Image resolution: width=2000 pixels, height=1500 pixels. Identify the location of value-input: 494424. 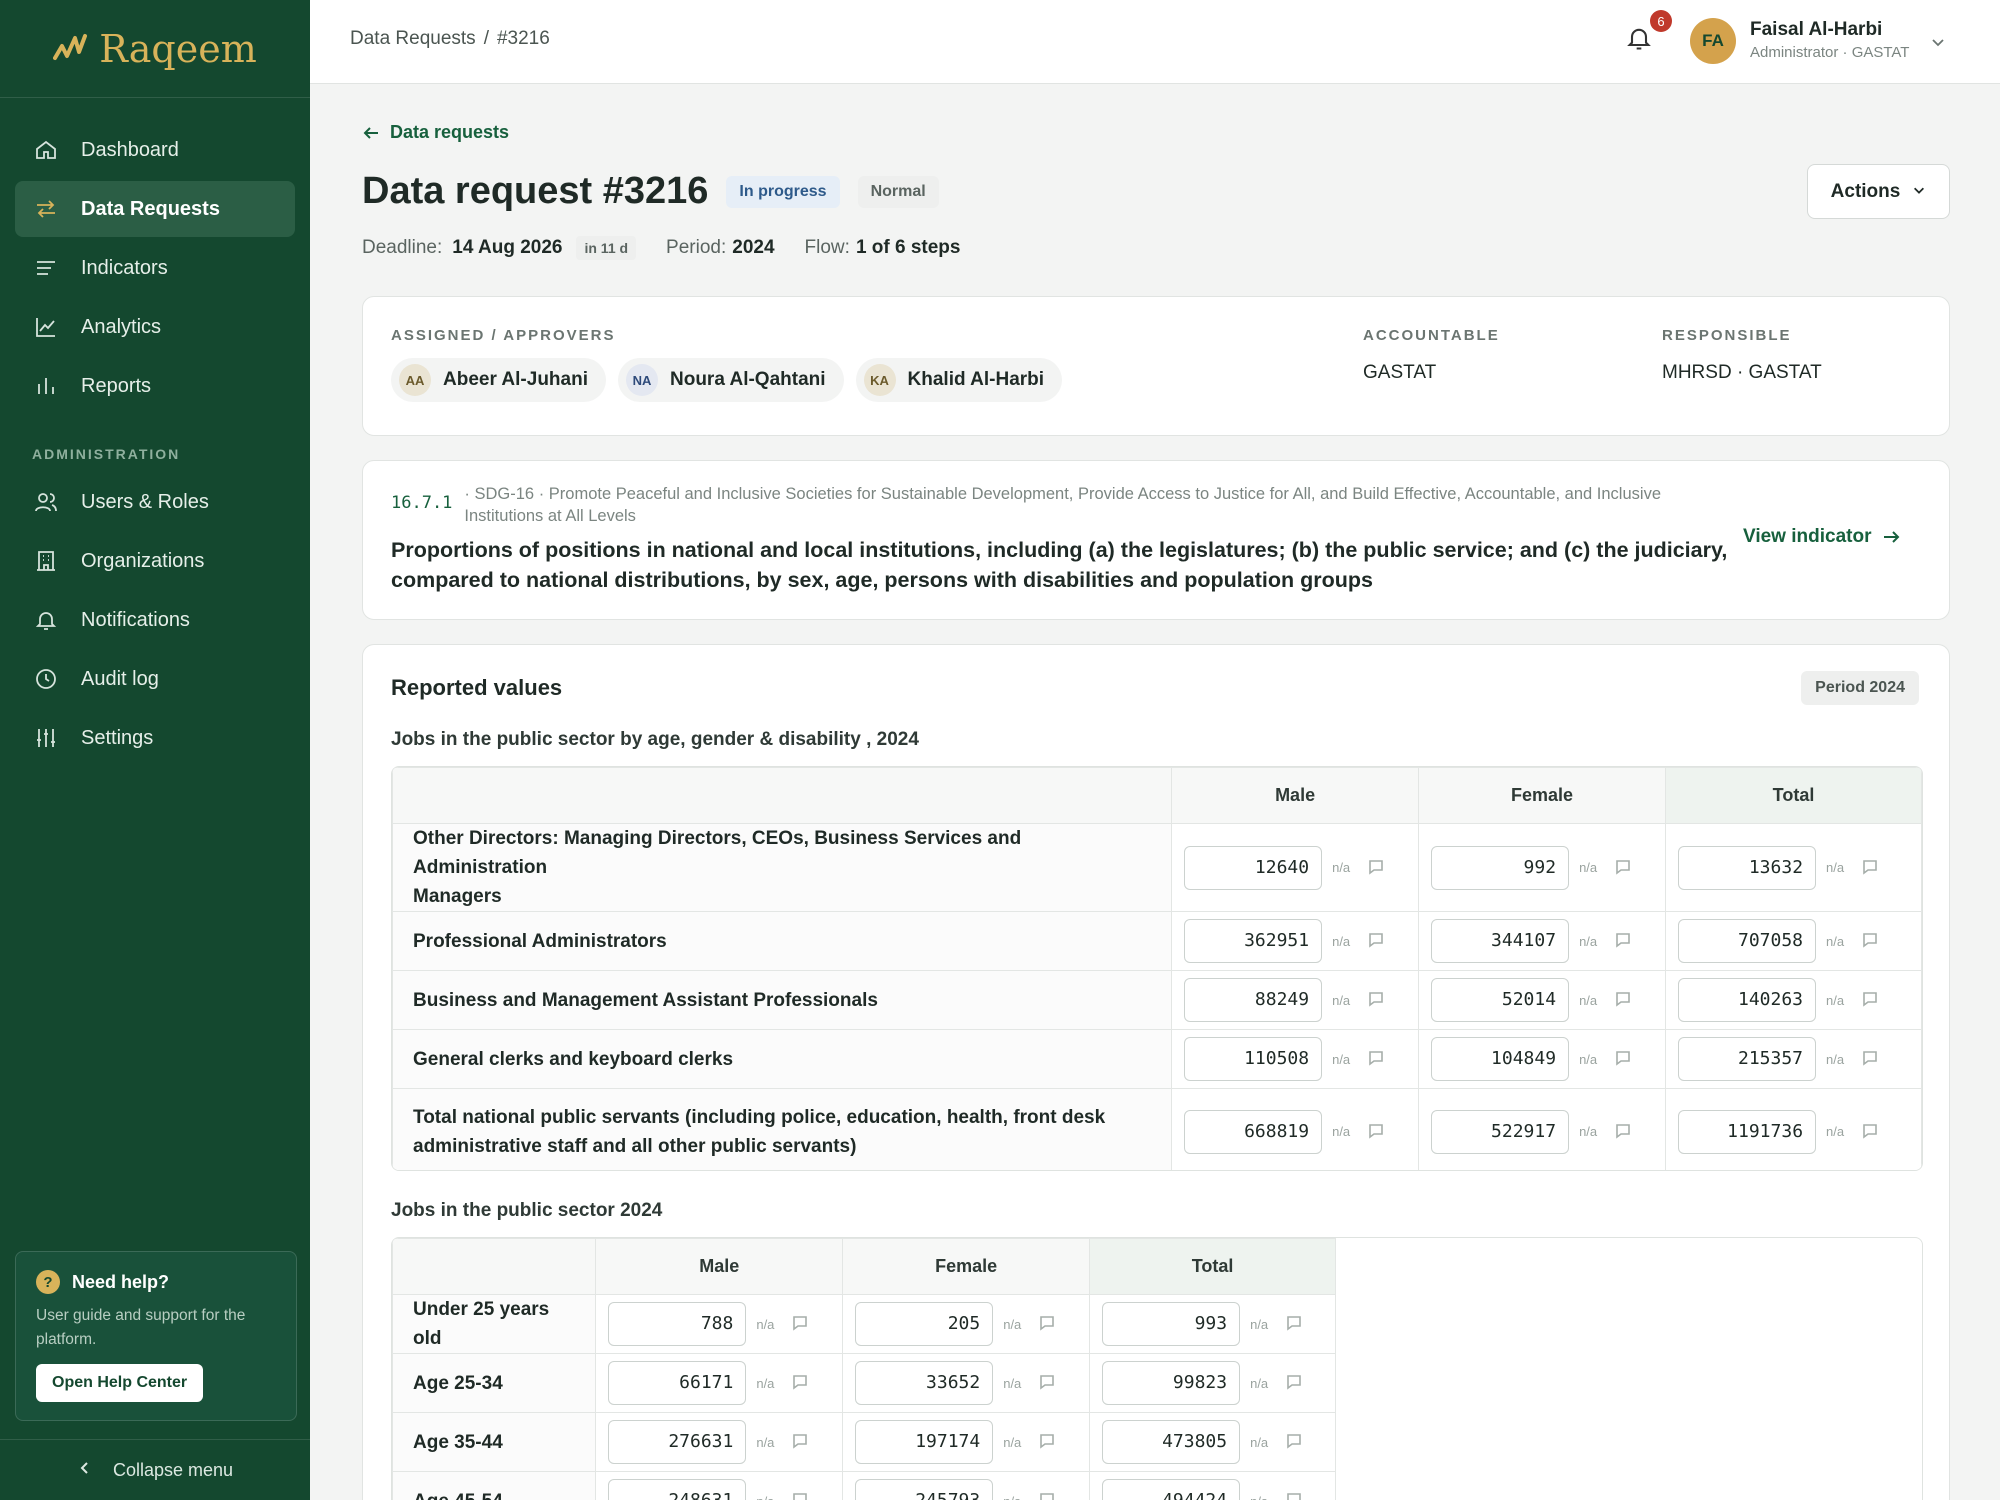
(1171, 1489).